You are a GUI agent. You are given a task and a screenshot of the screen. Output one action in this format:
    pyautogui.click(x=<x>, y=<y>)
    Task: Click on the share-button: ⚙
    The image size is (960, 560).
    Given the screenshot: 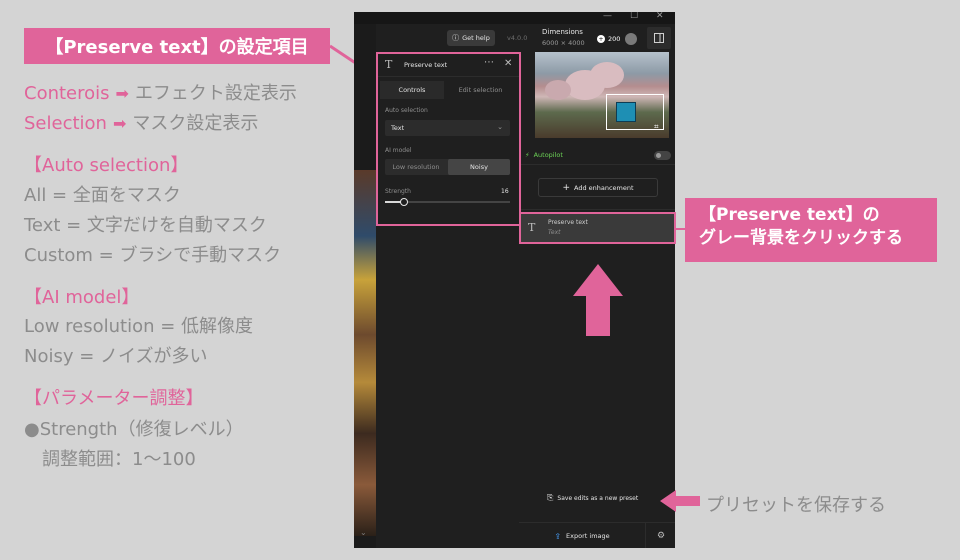 What is the action you would take?
    pyautogui.click(x=661, y=535)
    